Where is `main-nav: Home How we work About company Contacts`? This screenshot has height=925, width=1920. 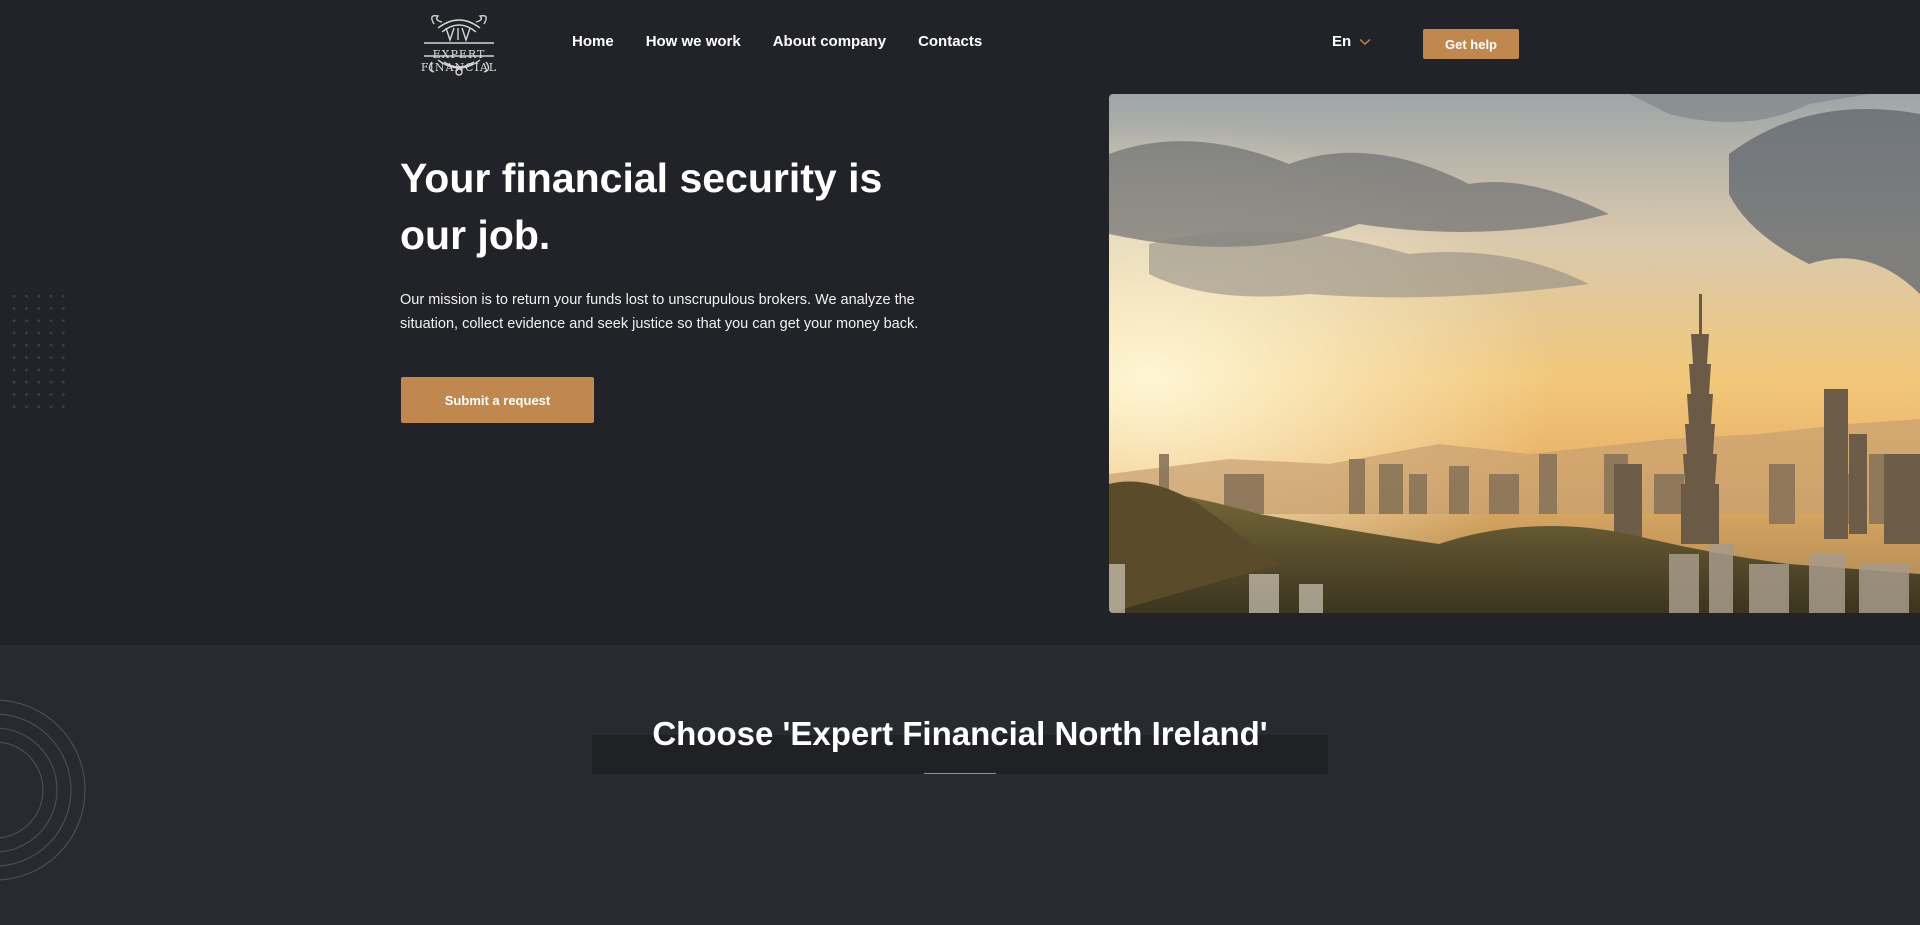 main-nav: Home How we work About company Contacts is located at coordinates (793, 41).